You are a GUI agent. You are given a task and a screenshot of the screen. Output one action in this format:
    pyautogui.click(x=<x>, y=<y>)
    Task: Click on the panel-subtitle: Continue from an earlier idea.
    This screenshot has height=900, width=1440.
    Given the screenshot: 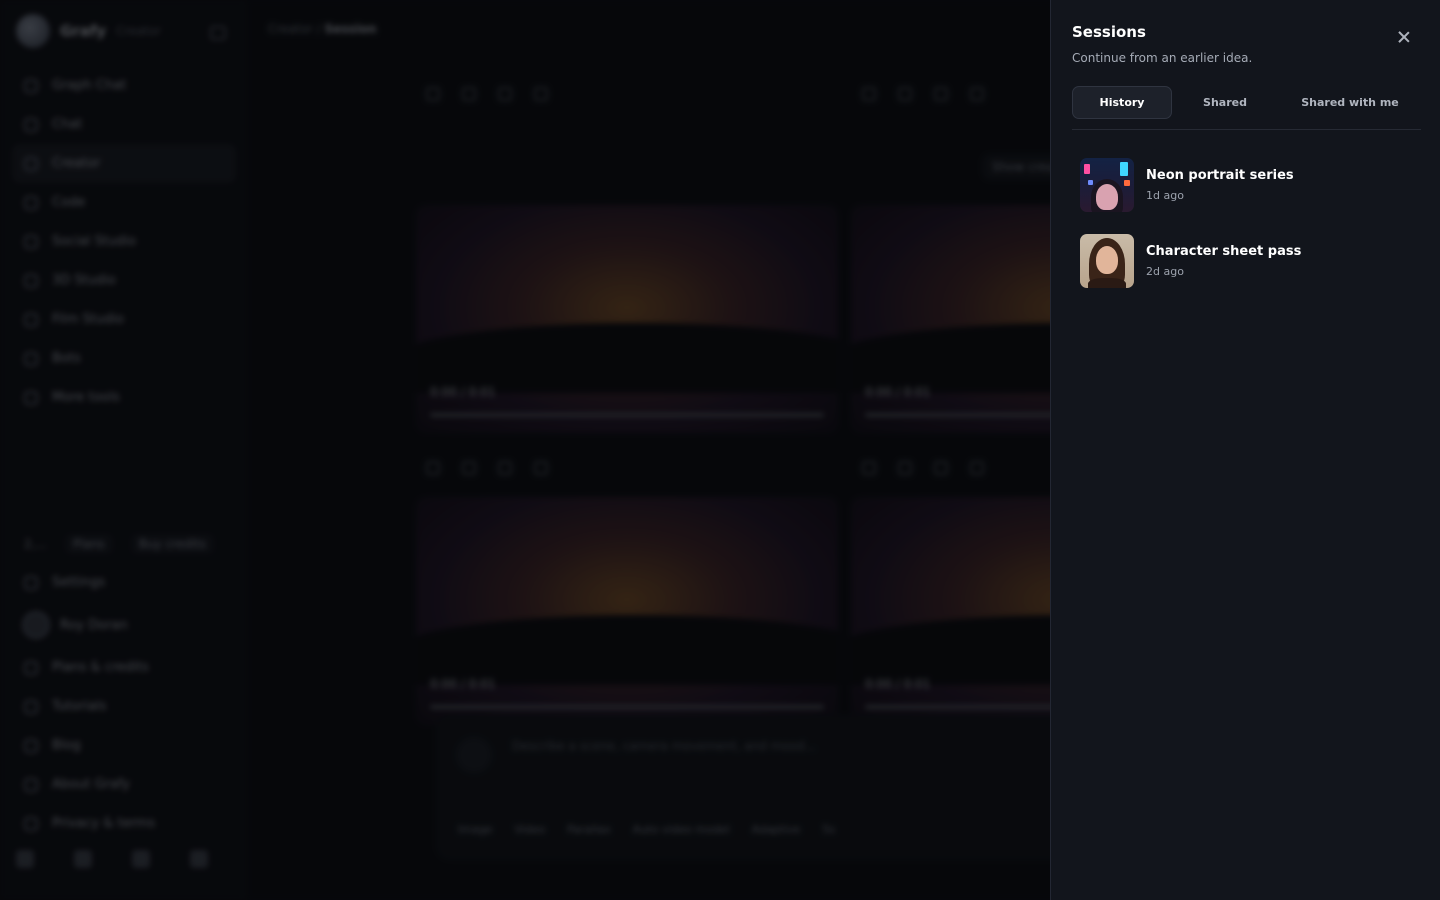 What is the action you would take?
    pyautogui.click(x=1162, y=58)
    